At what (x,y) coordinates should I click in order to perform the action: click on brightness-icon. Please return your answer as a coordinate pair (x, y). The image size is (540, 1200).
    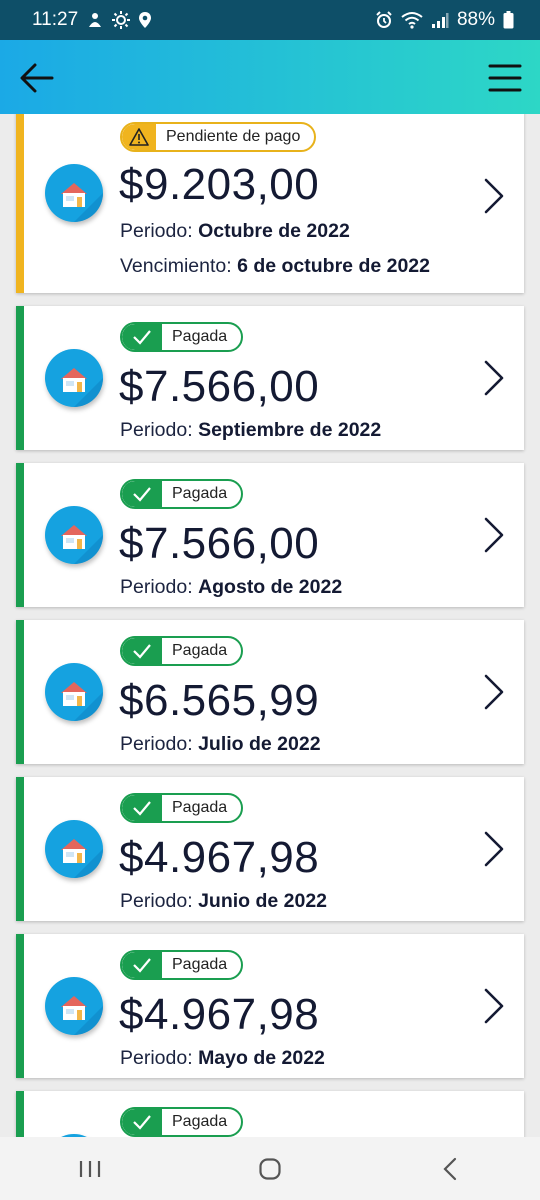
    Looking at the image, I should click on (121, 20).